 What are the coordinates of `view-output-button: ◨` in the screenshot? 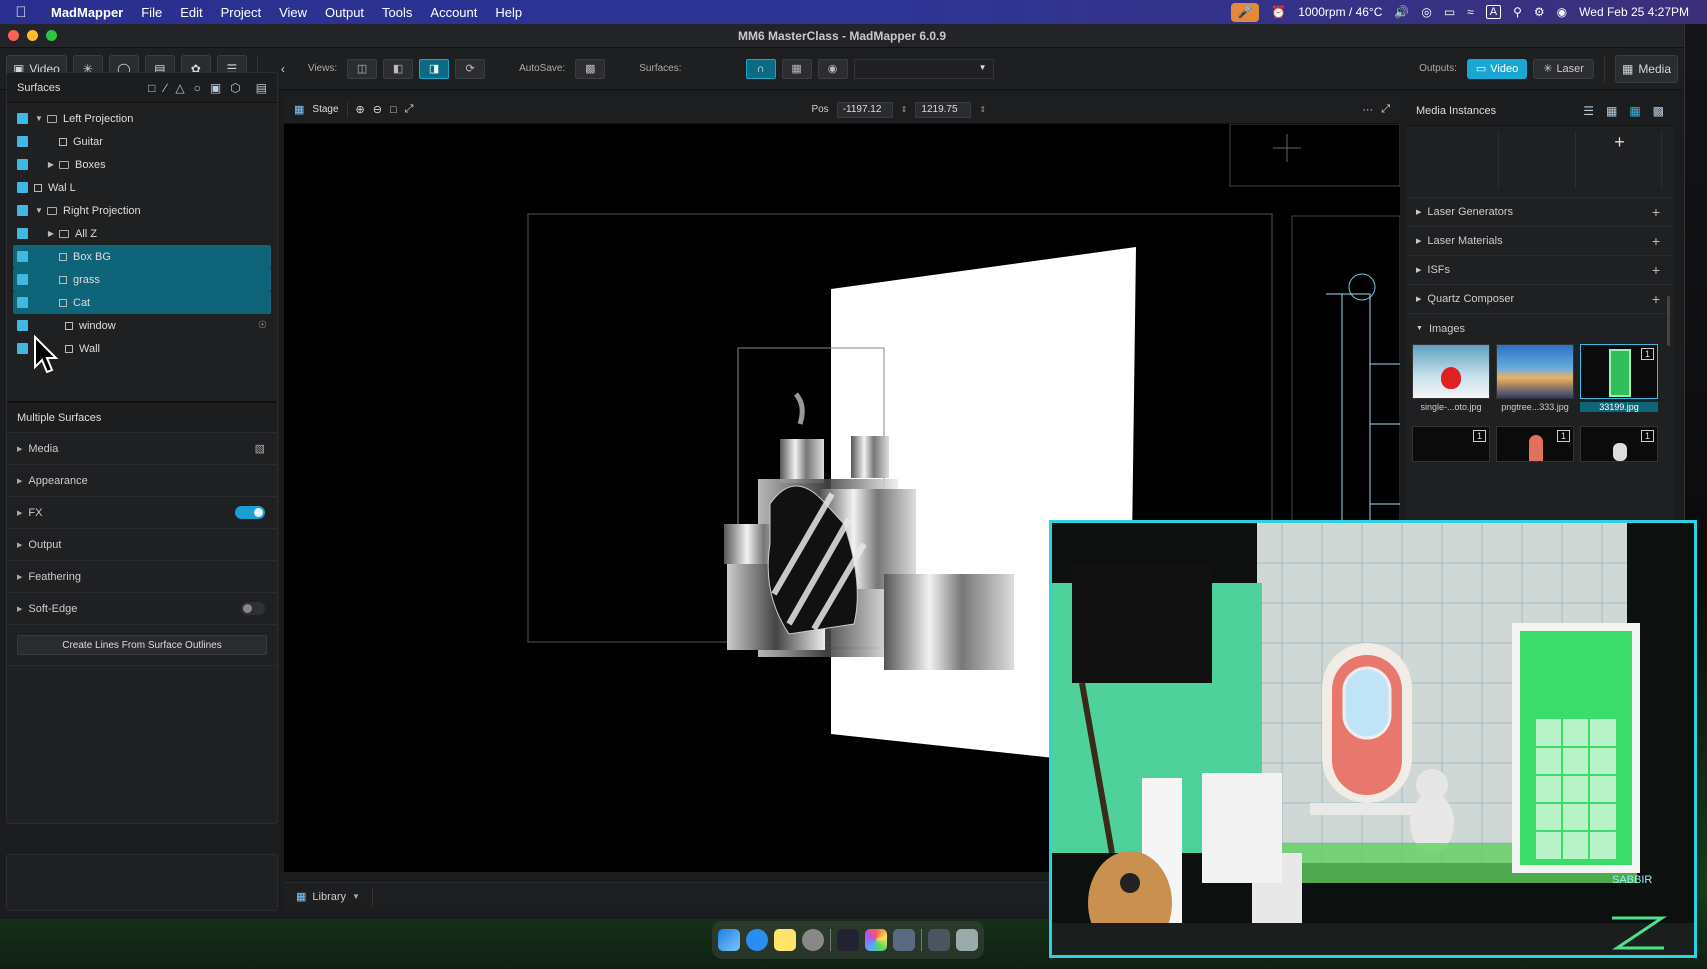 It's located at (434, 68).